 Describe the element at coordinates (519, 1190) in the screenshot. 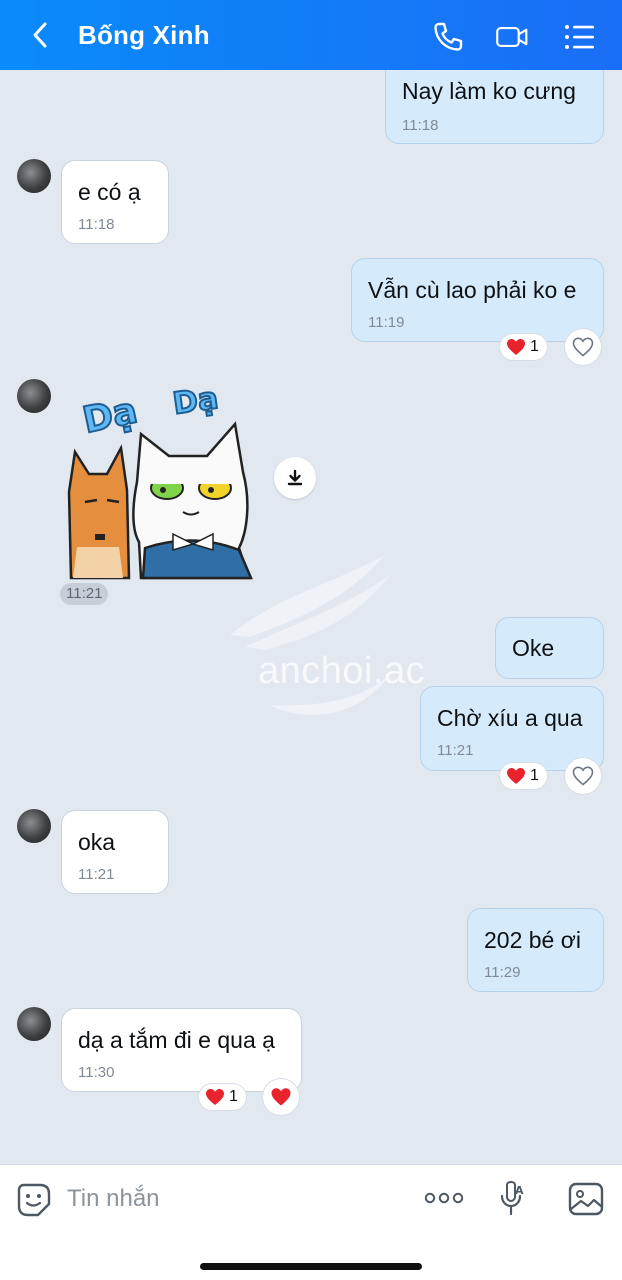

I see `svg-text: A` at that location.